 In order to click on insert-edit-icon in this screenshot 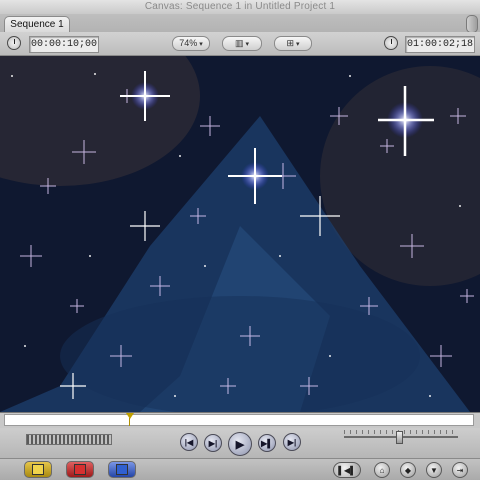, I will do `click(38, 469)`.